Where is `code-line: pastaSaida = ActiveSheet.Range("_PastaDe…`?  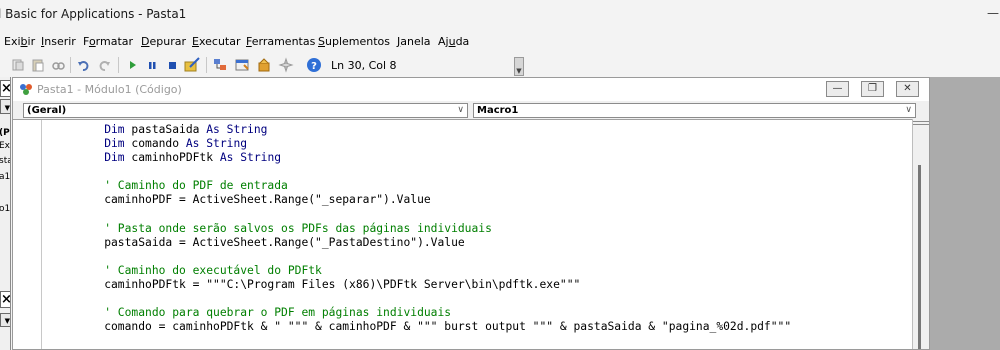
code-line: pastaSaida = ActiveSheet.Range("_PastaDe… is located at coordinates (434, 243).